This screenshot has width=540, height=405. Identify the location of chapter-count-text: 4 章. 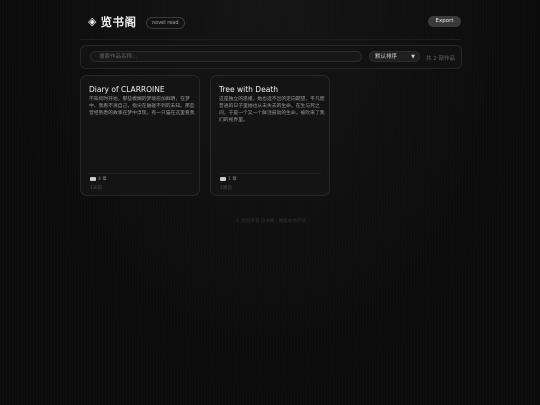
(102, 179).